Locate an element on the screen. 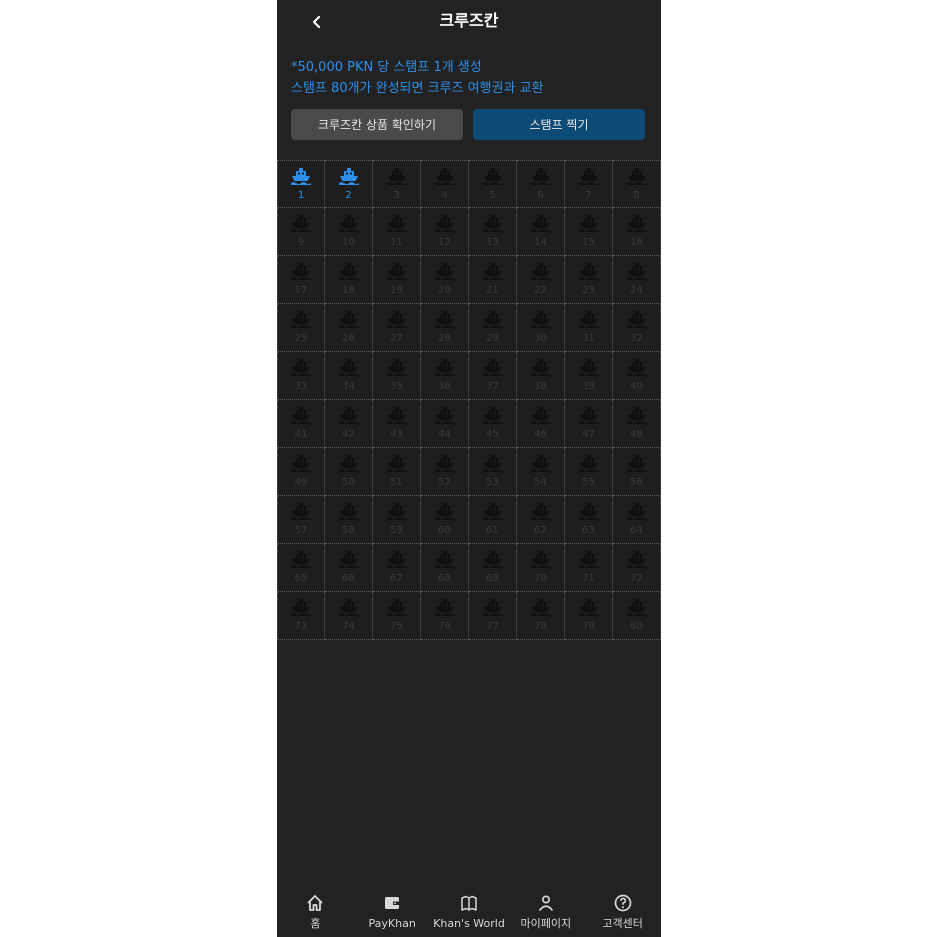 The height and width of the screenshot is (937, 937). stamp-cell: 32 is located at coordinates (637, 328).